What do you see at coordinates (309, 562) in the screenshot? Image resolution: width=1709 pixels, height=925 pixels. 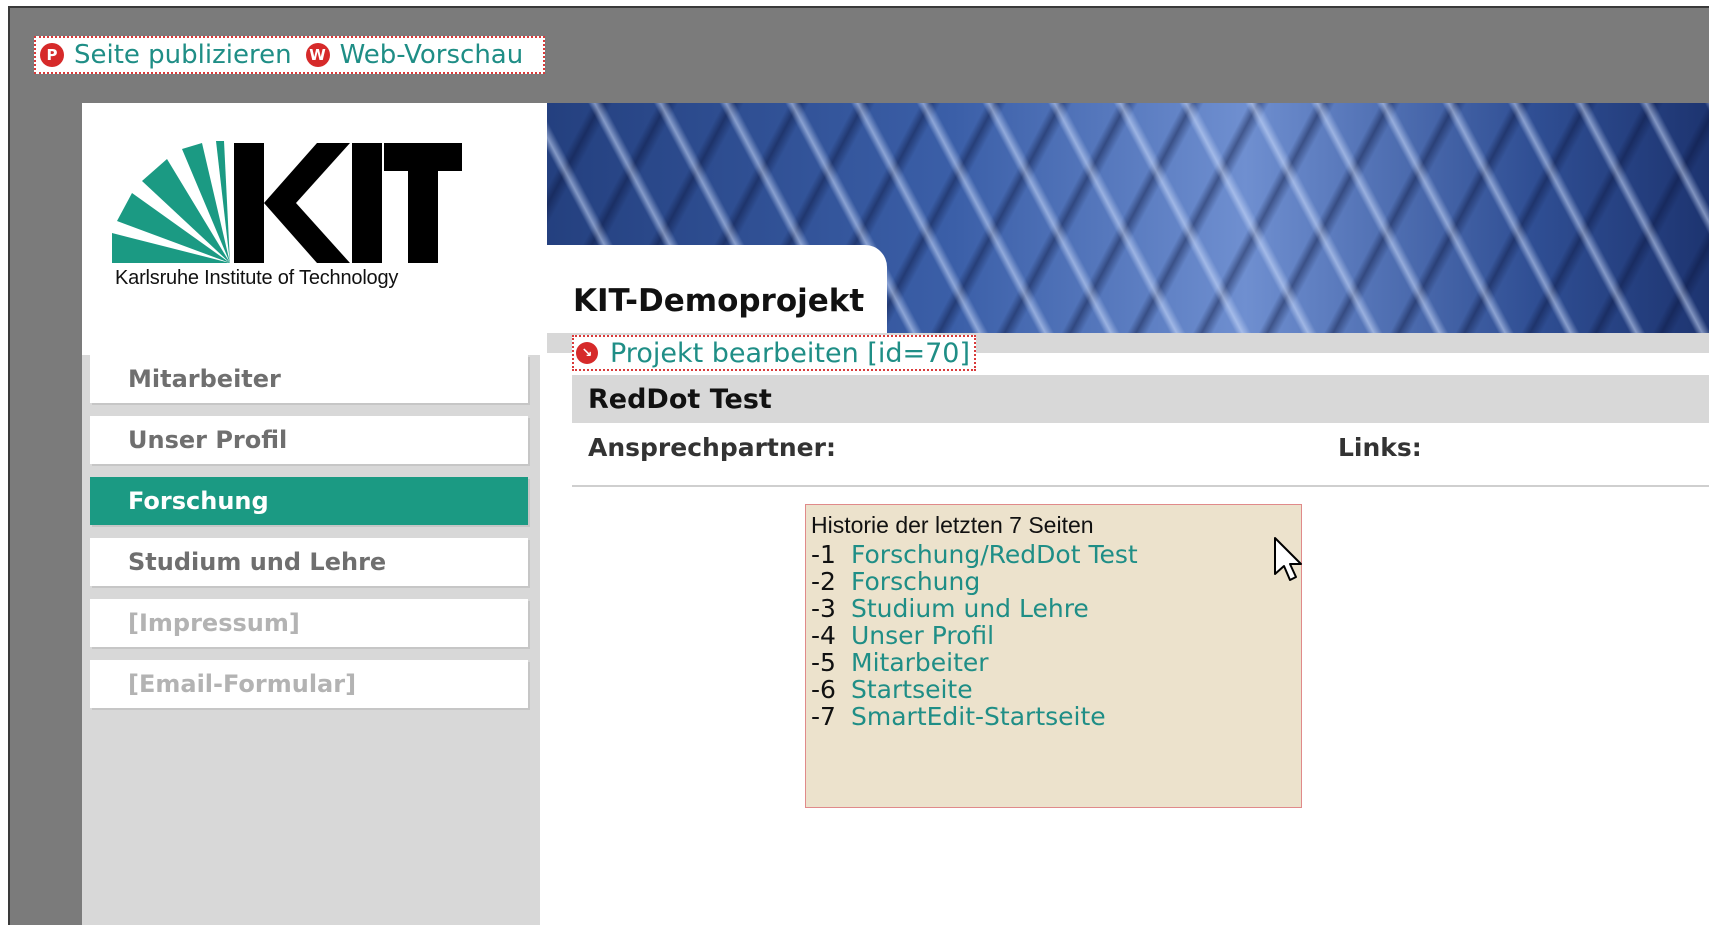 I see `sidebar-item-studium-und-lehre: Studium und Lehre` at bounding box center [309, 562].